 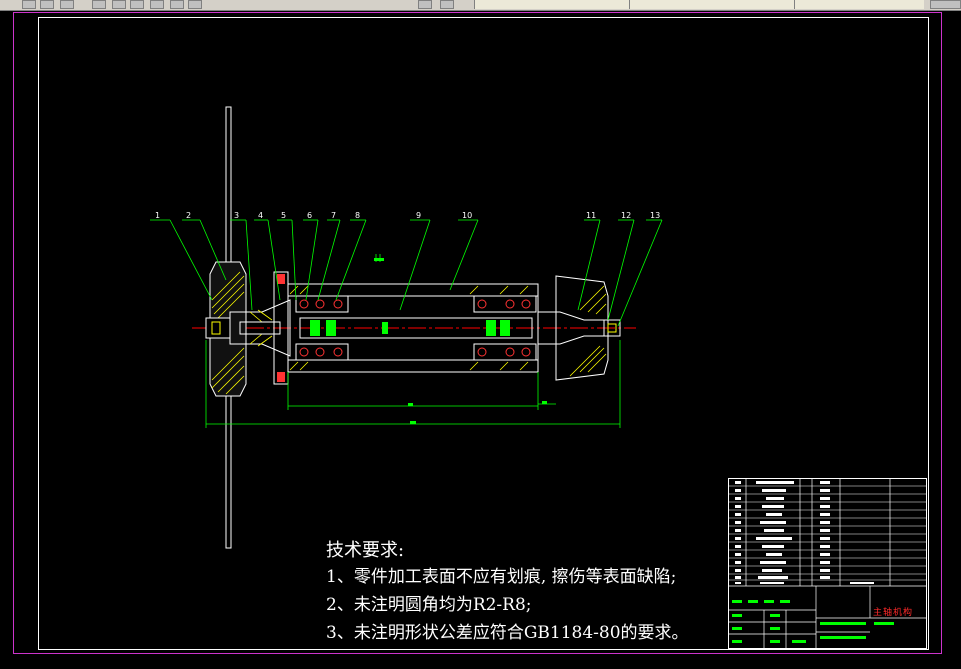 I want to click on dimension-marks, so click(x=460, y=341).